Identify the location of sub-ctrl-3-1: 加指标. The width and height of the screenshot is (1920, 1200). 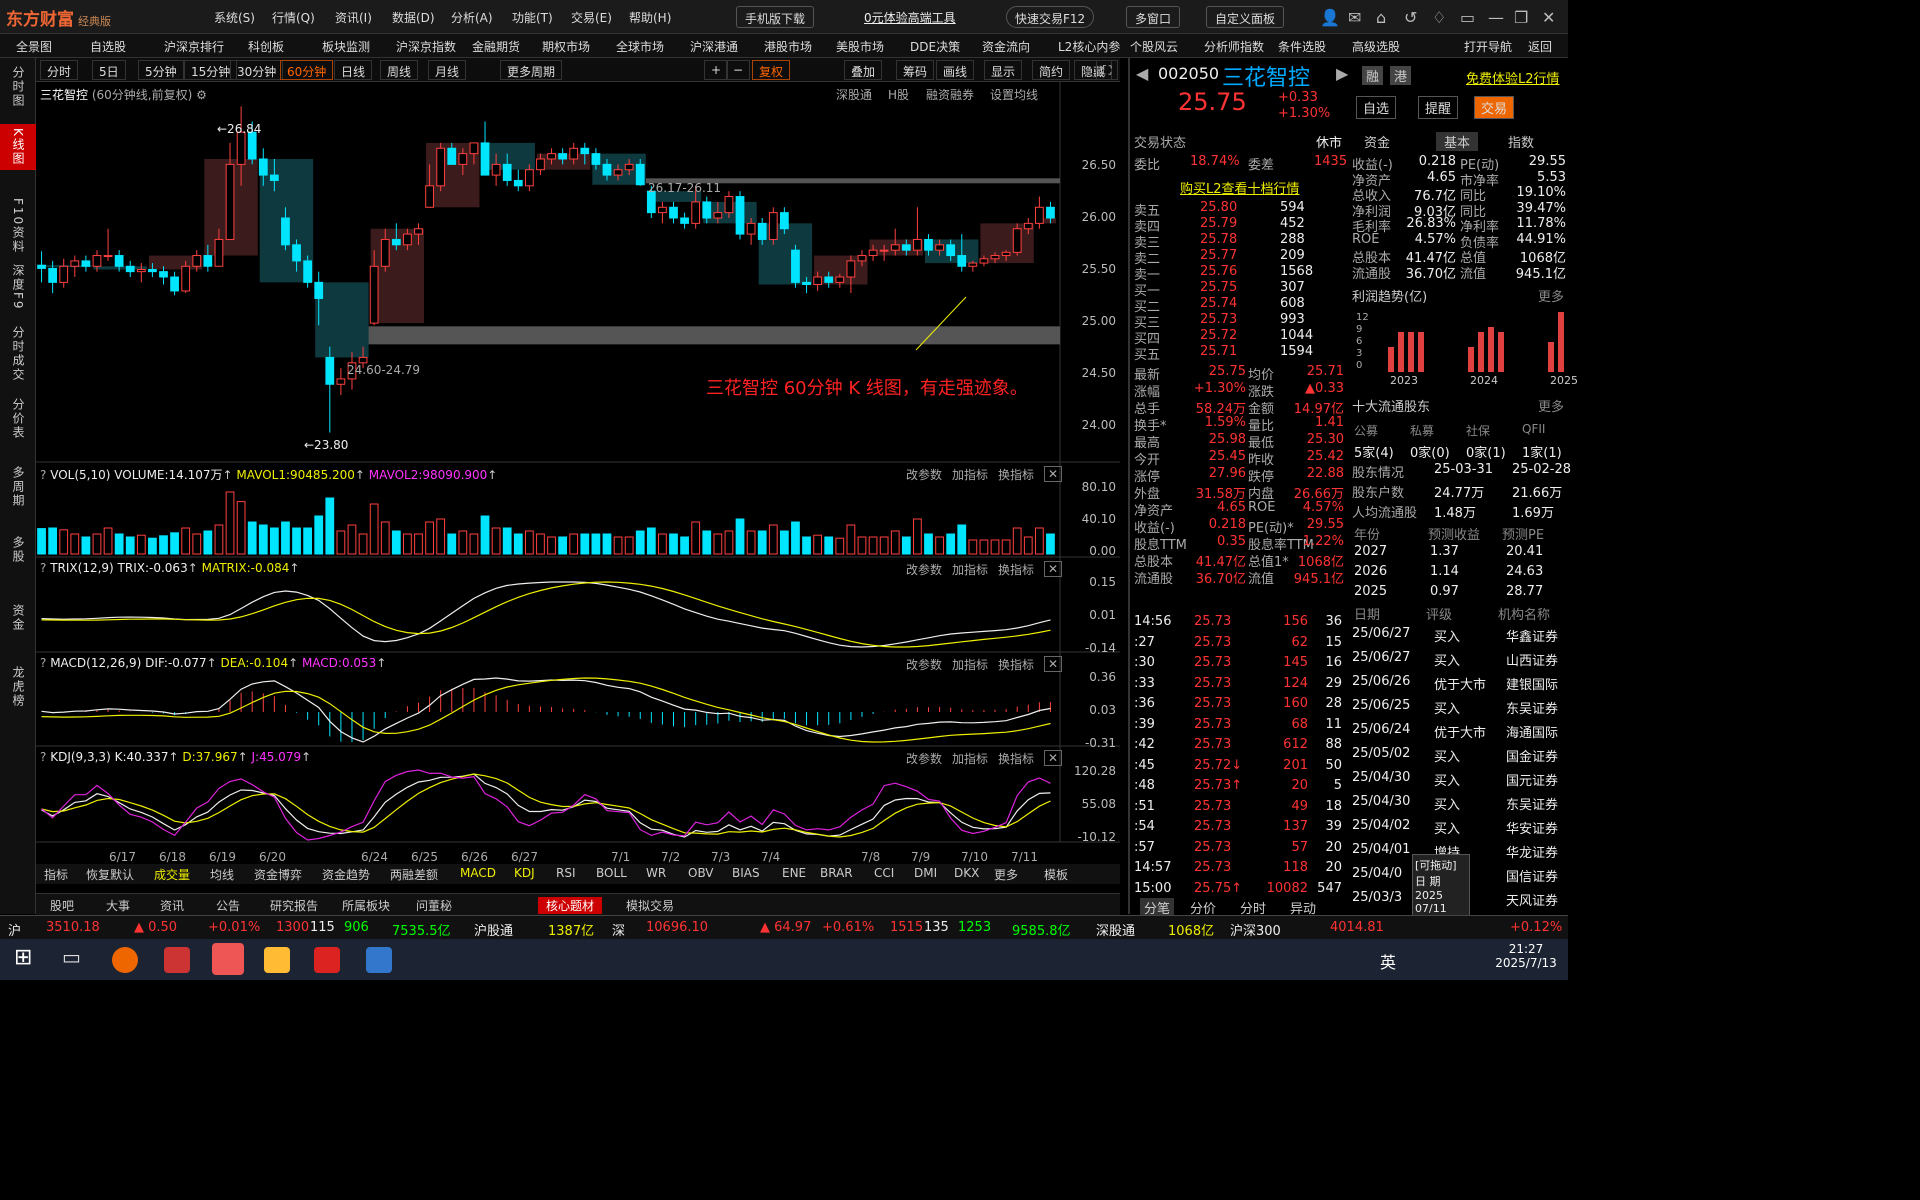
(970, 758).